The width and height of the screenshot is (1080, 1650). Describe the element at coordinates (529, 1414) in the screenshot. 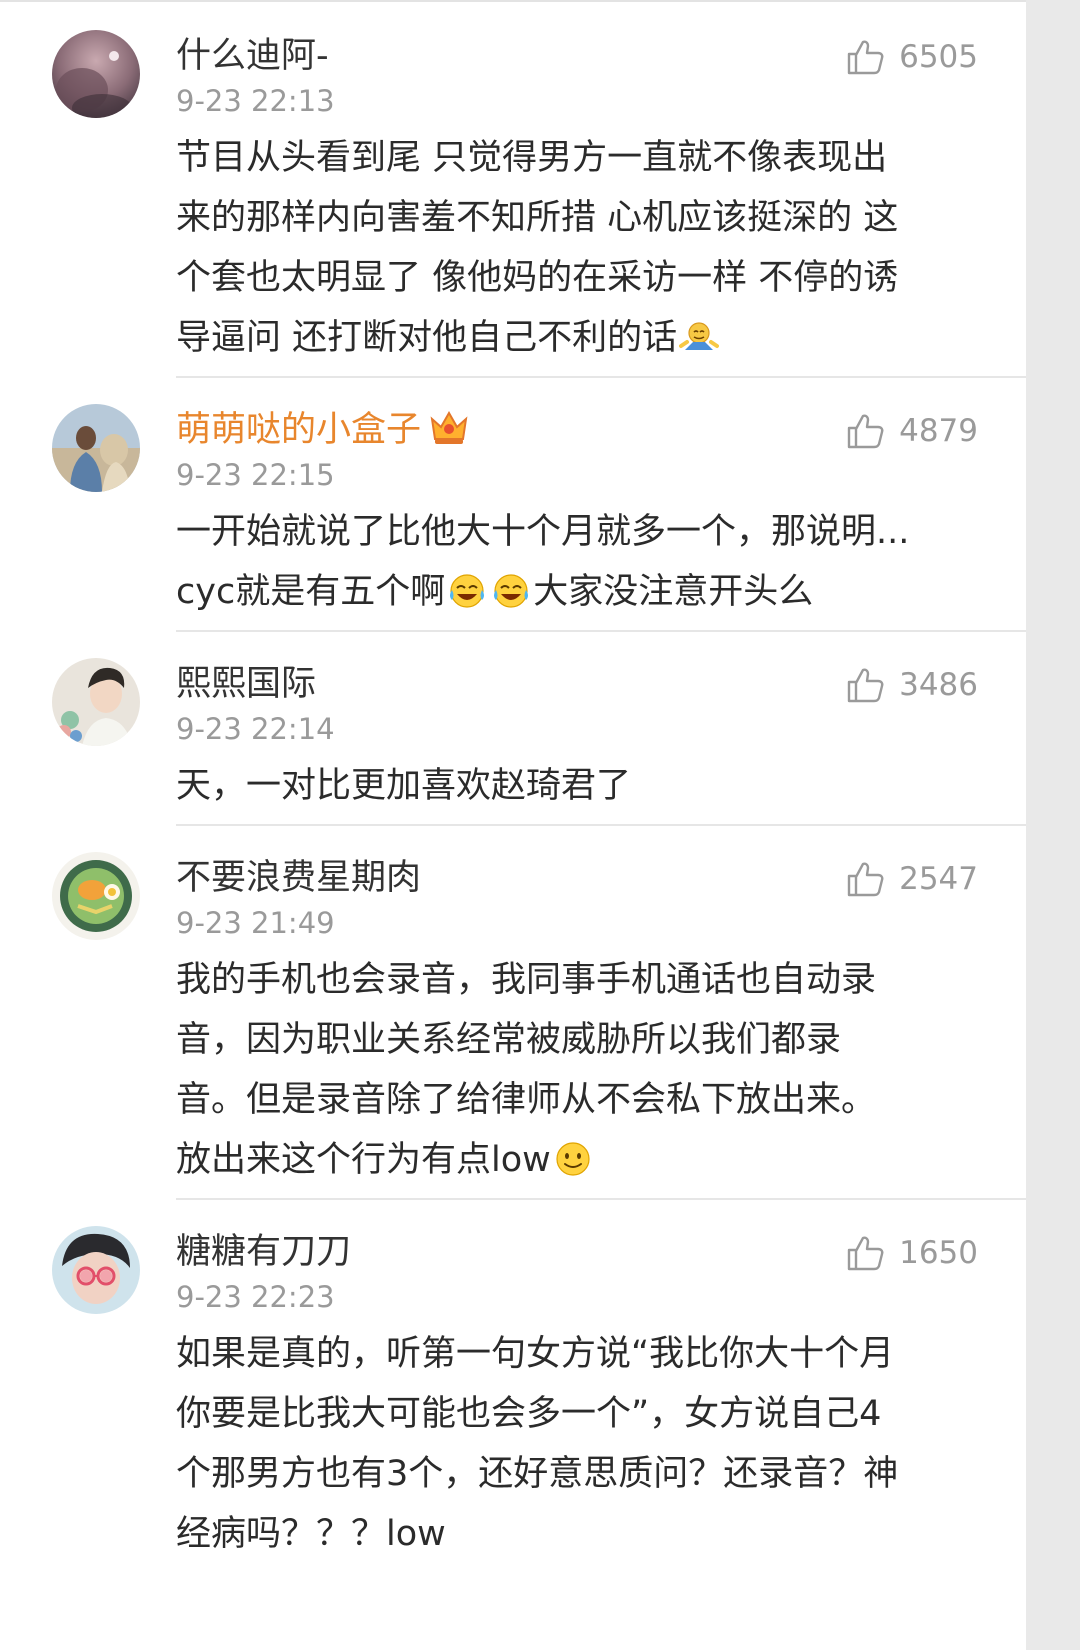

I see `comment-line: 你要是比我大可能也会多一个”，女方说自己4` at that location.